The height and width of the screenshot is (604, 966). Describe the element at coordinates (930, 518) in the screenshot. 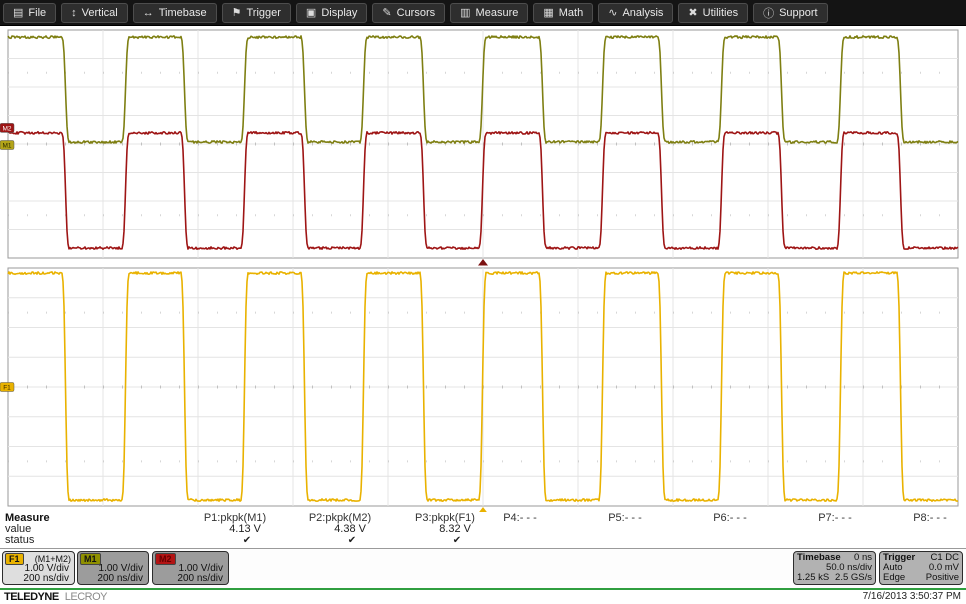

I see `param-label: P8:- - -` at that location.